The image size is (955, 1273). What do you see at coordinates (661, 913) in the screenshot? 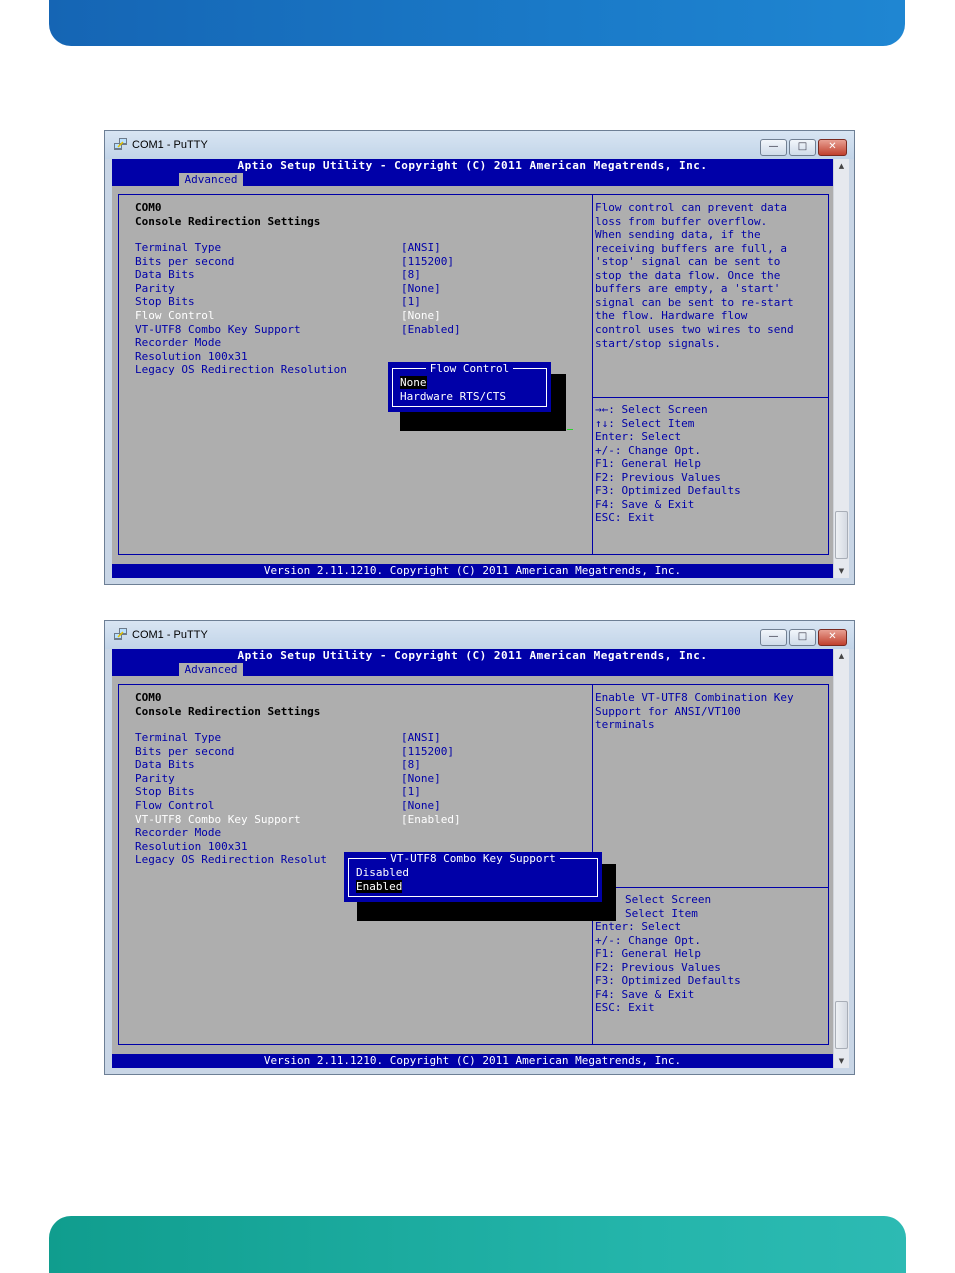
I see `key-help-line: Select Item` at bounding box center [661, 913].